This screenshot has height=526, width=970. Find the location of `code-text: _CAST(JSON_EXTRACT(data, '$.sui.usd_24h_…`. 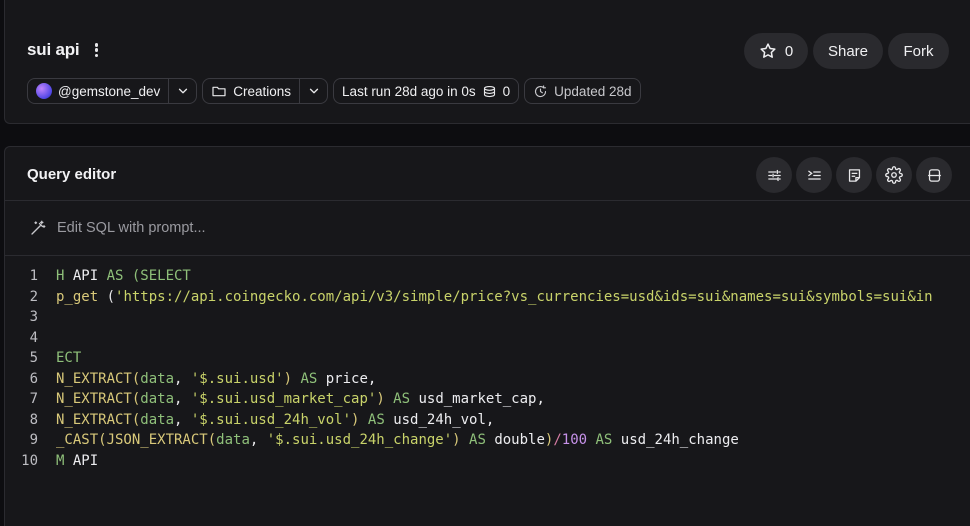

code-text: _CAST(JSON_EXTRACT(data, '$.sui.usd_24h_… is located at coordinates (397, 440).